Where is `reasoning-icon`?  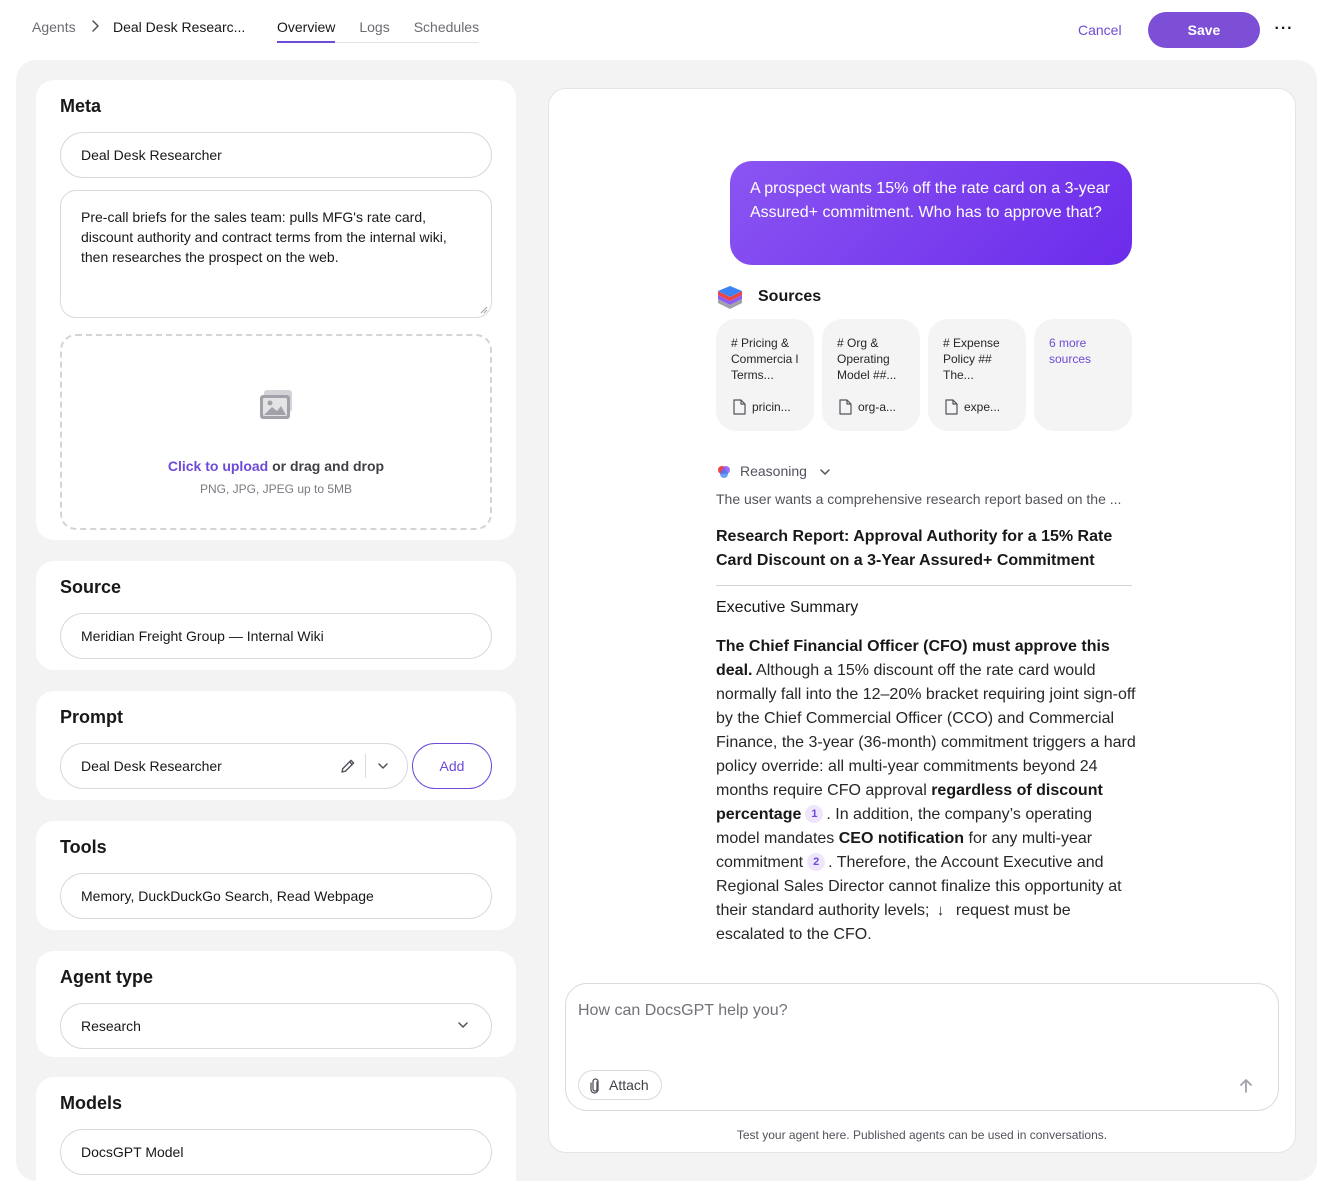 reasoning-icon is located at coordinates (724, 472).